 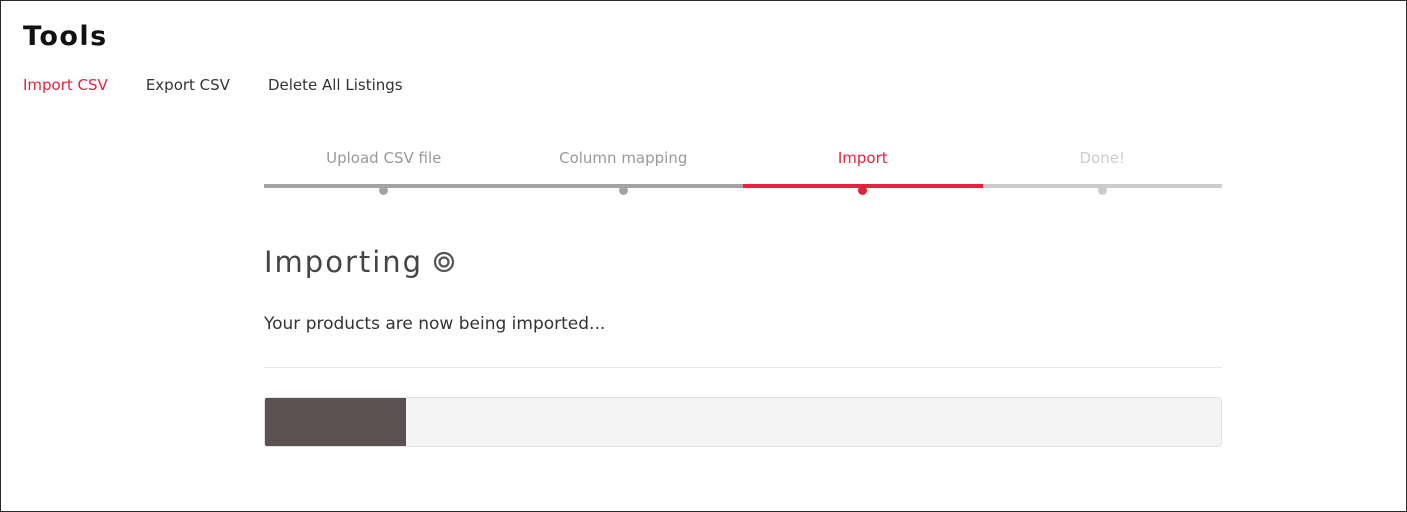 I want to click on import-heading-row: Importing, so click(x=359, y=262).